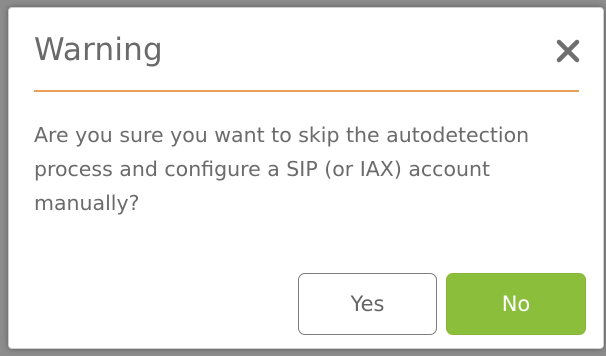 This screenshot has width=606, height=356. What do you see at coordinates (367, 304) in the screenshot?
I see `yes-button: Yes` at bounding box center [367, 304].